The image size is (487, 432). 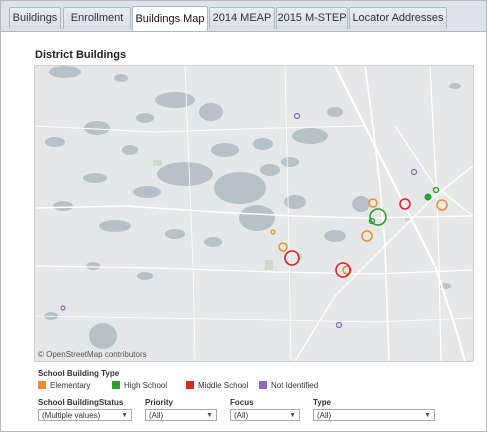 I want to click on marker-middle-school, so click(x=292, y=258).